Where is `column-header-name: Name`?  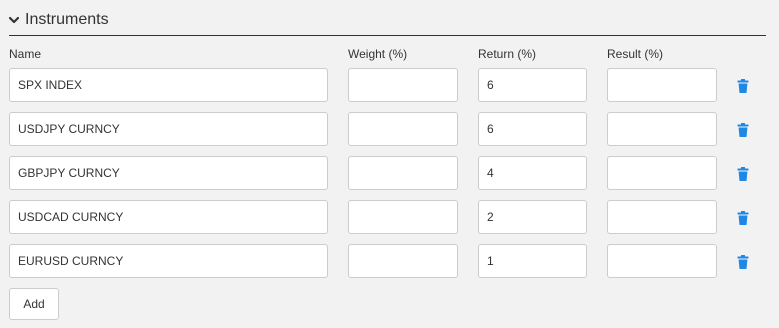
column-header-name: Name is located at coordinates (25, 54).